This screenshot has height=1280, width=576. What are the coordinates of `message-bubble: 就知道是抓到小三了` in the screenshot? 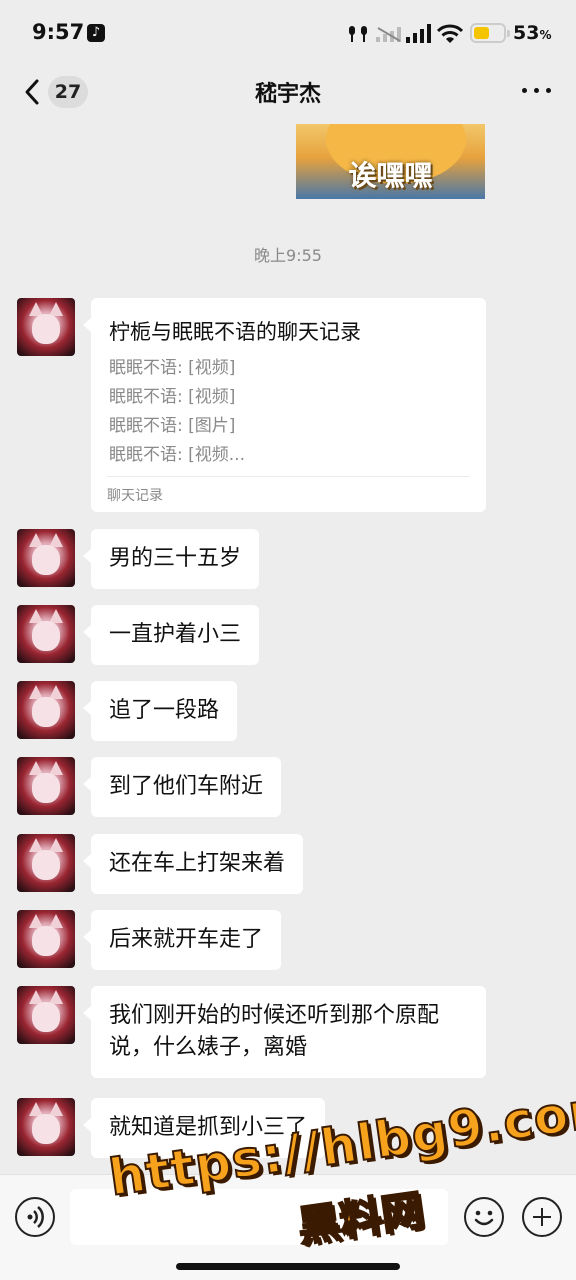 It's located at (204, 1128).